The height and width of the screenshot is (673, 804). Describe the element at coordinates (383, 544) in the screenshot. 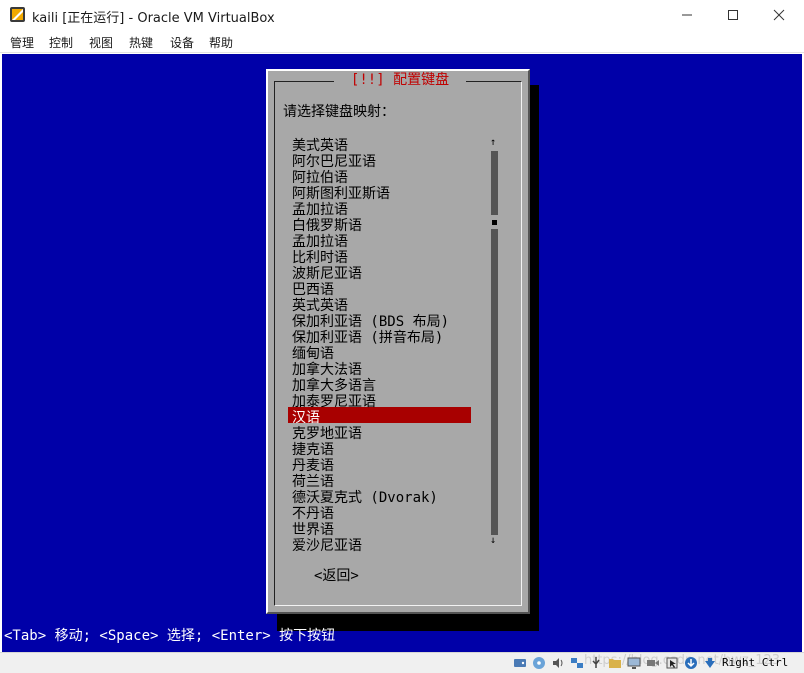

I see `keymap-item: 爱沙尼亚语` at that location.